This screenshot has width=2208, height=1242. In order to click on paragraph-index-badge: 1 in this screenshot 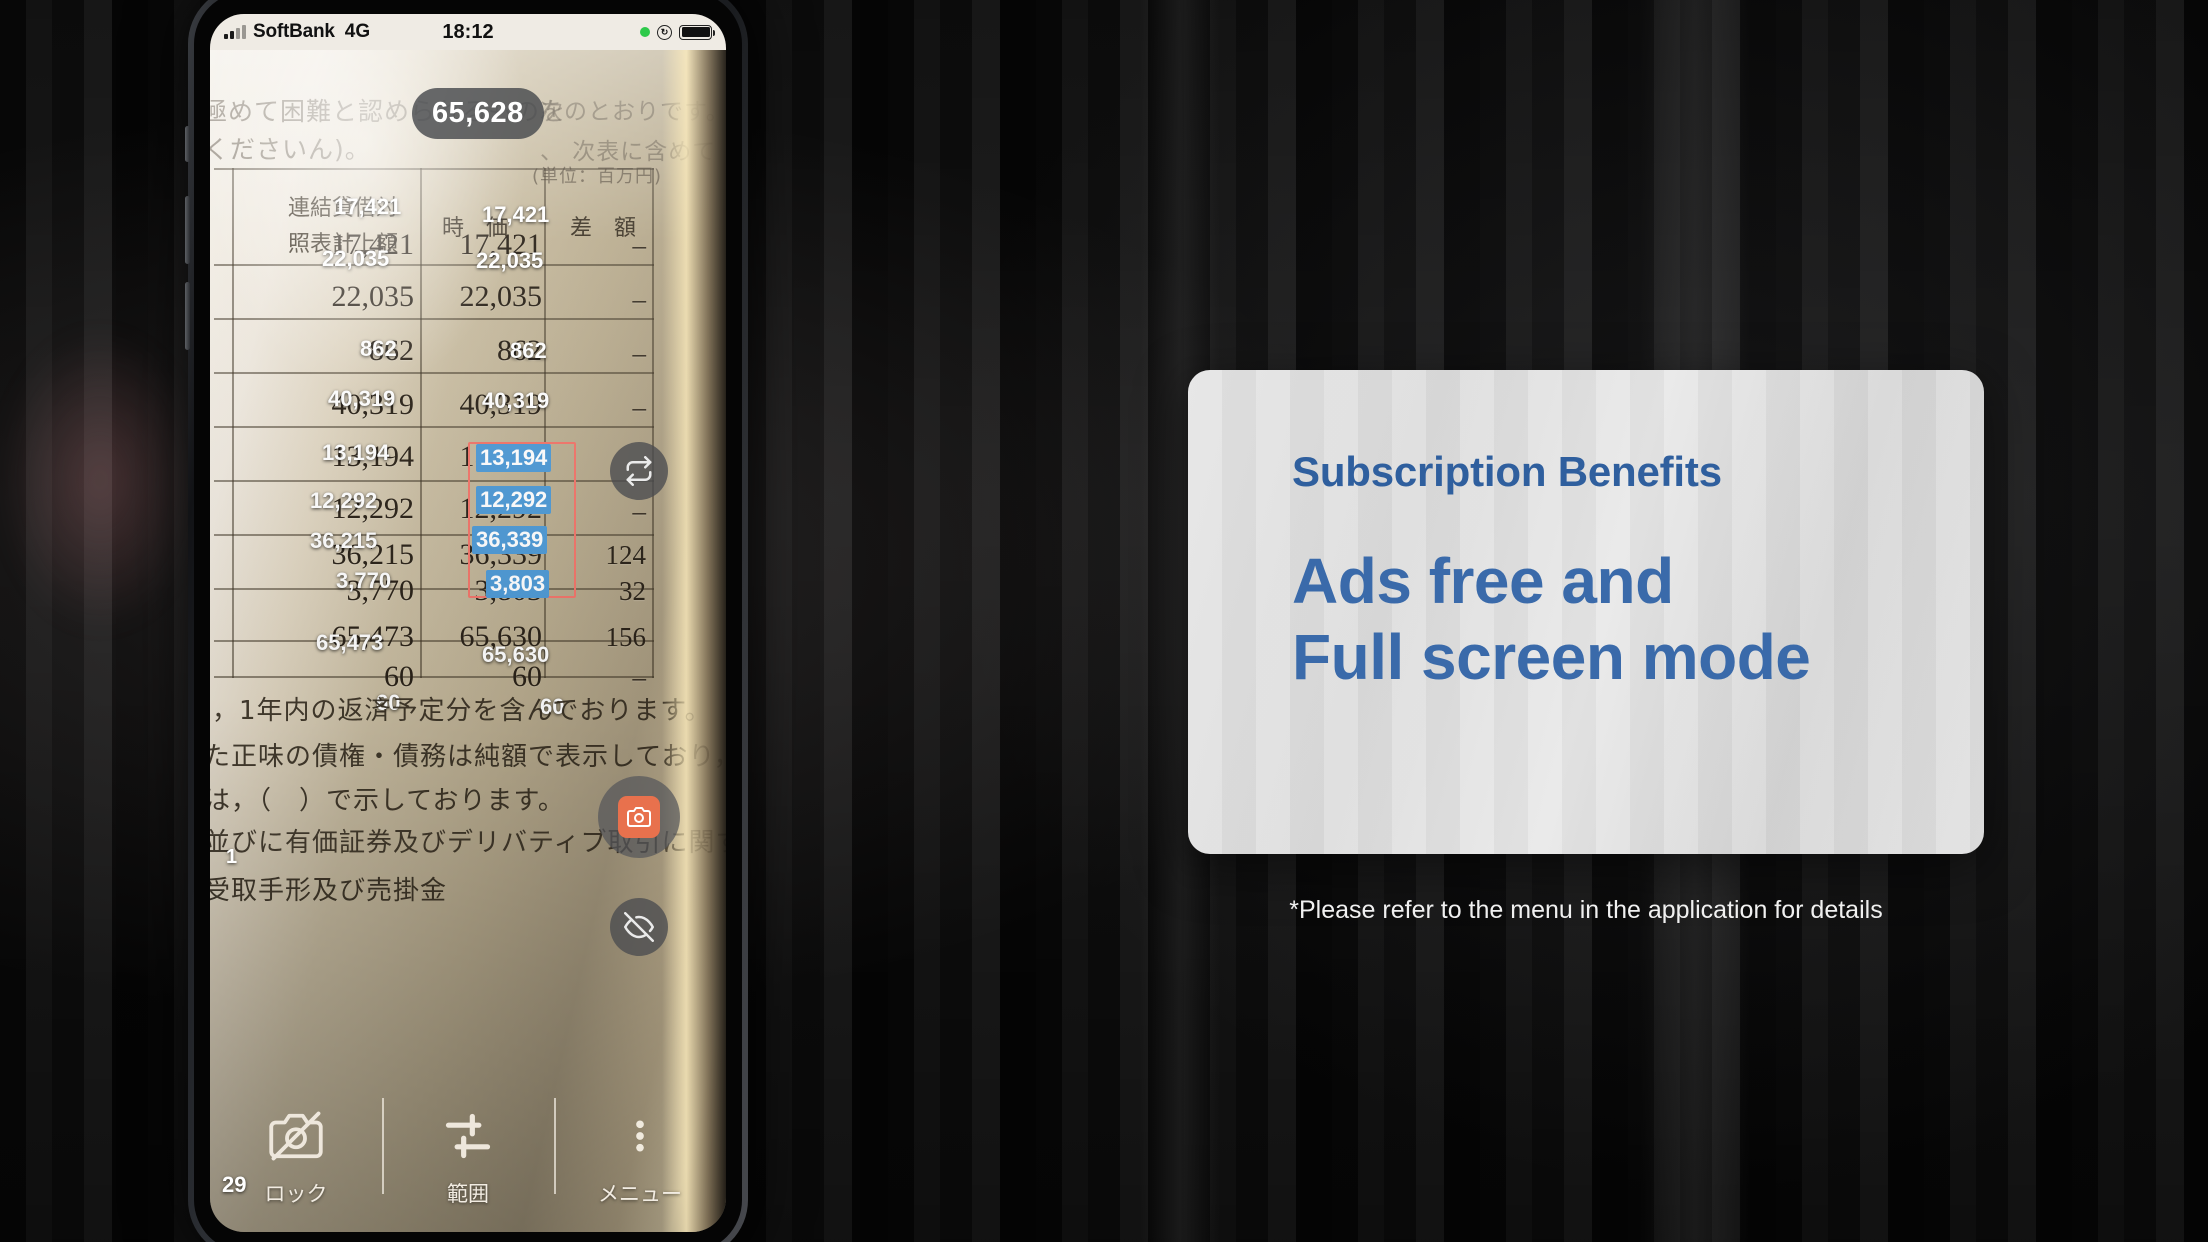, I will do `click(232, 857)`.